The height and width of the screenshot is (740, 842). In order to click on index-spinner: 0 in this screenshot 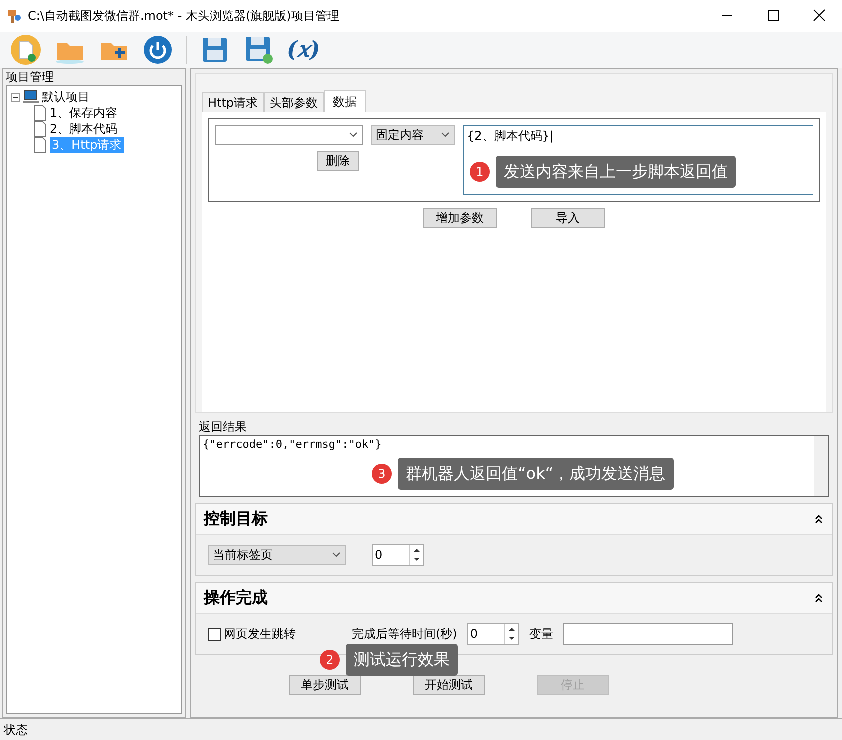, I will do `click(398, 555)`.